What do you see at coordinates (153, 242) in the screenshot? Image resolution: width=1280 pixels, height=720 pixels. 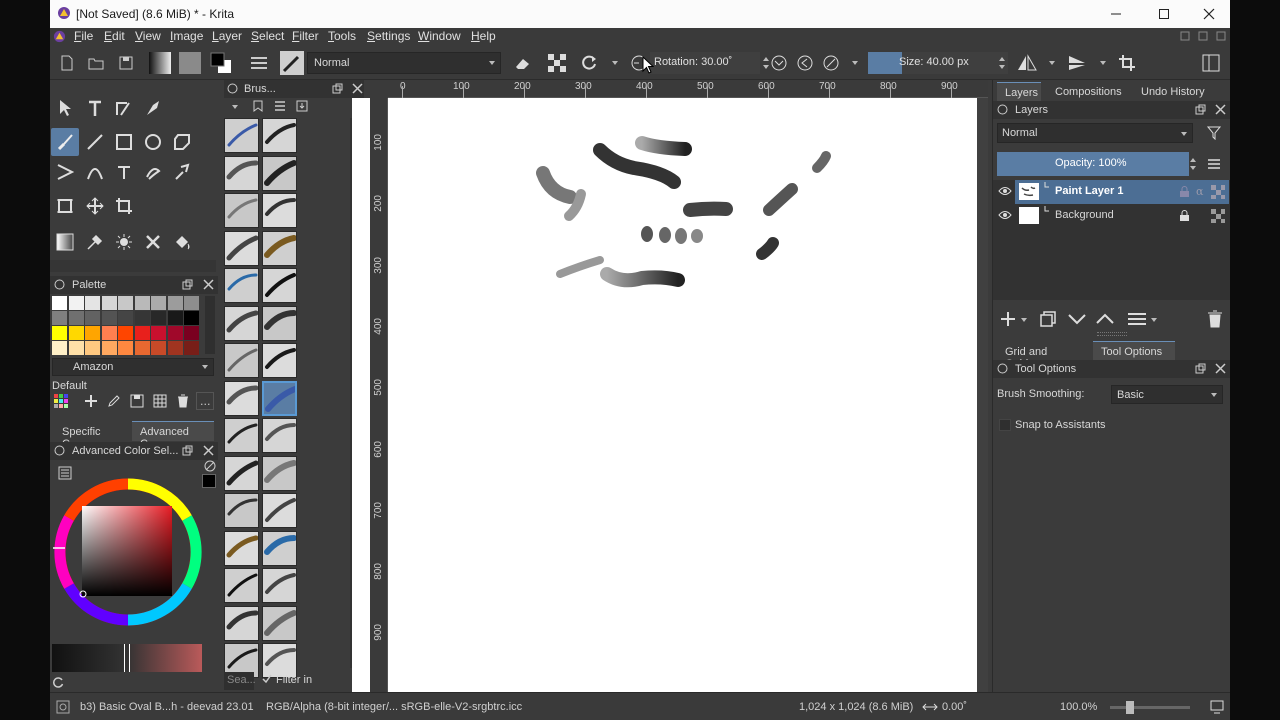 I see `assistant-tool-icon` at bounding box center [153, 242].